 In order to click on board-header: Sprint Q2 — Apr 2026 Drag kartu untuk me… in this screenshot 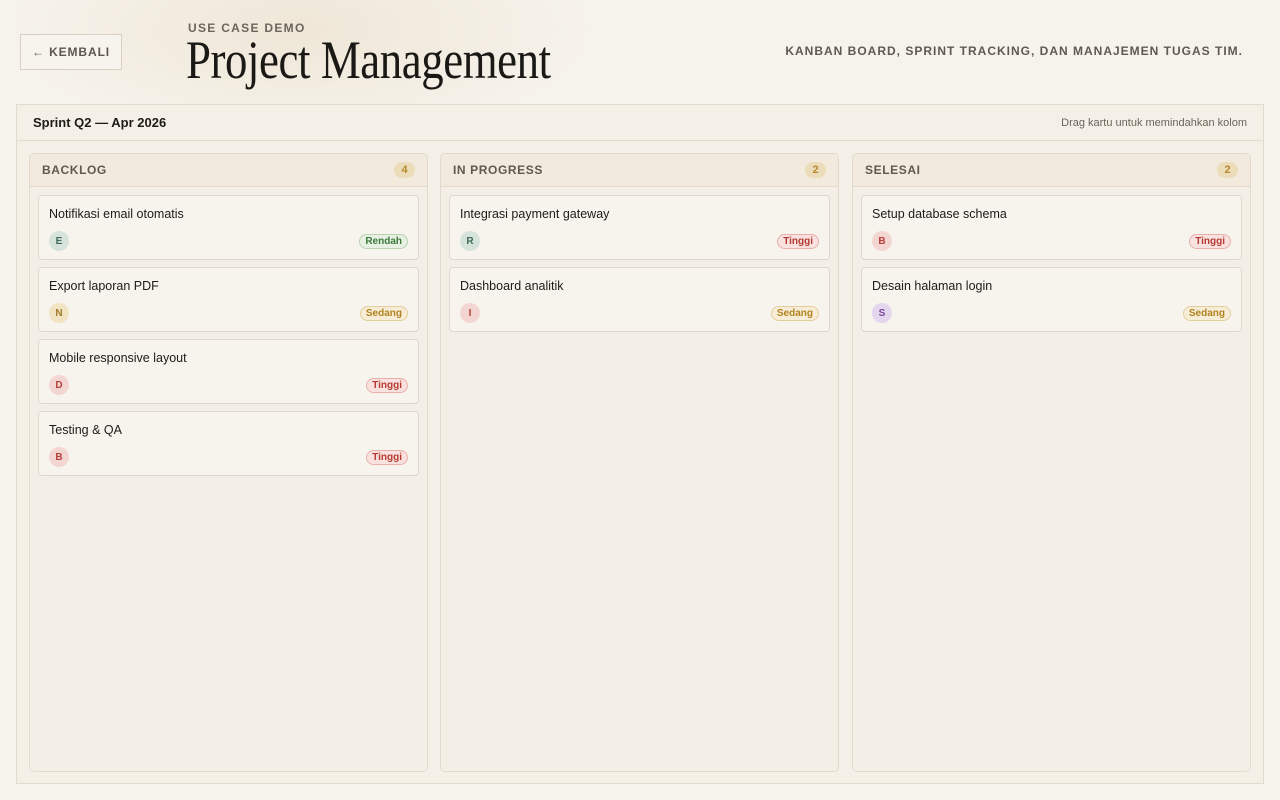, I will do `click(640, 123)`.